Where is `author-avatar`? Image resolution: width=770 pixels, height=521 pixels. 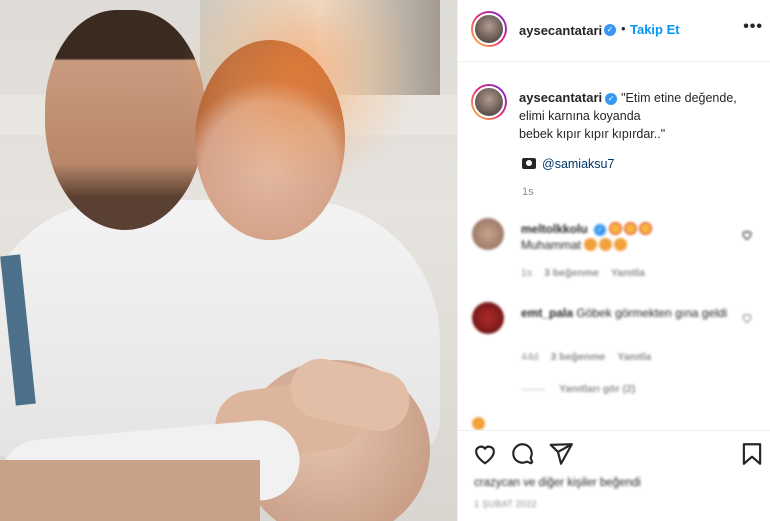
author-avatar is located at coordinates (489, 29).